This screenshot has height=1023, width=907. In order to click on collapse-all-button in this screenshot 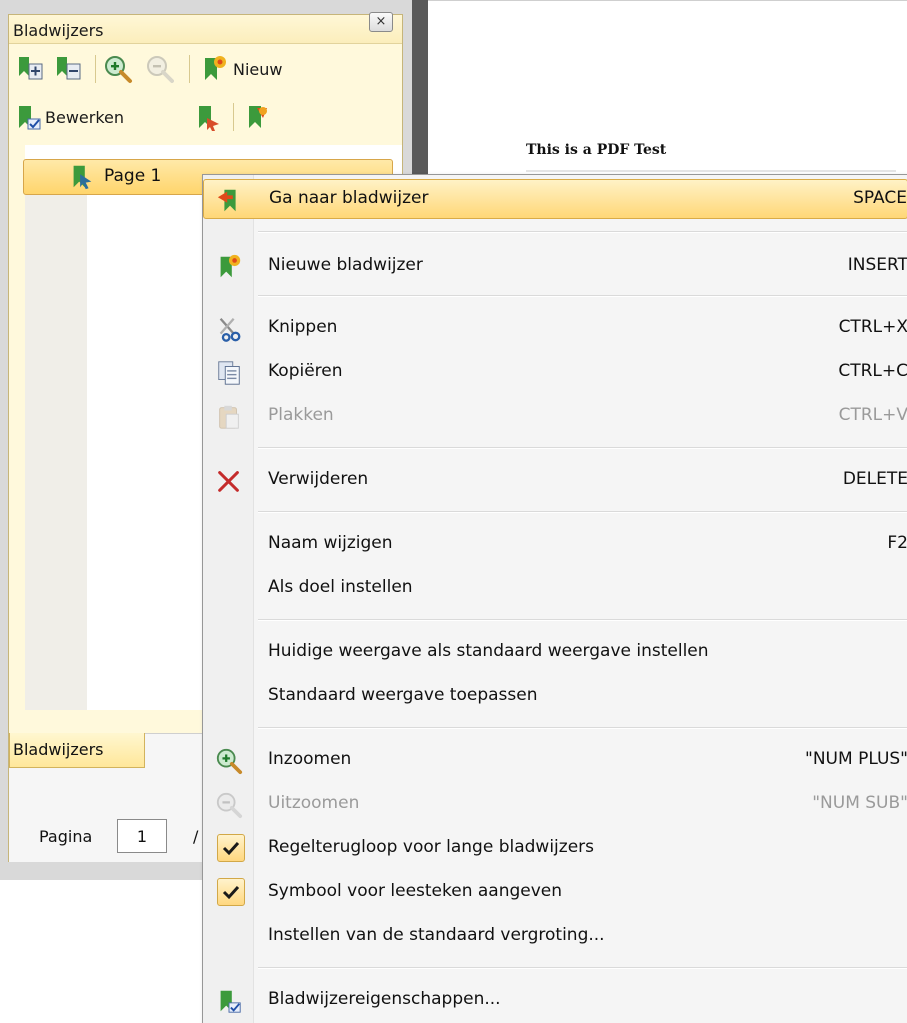, I will do `click(68, 69)`.